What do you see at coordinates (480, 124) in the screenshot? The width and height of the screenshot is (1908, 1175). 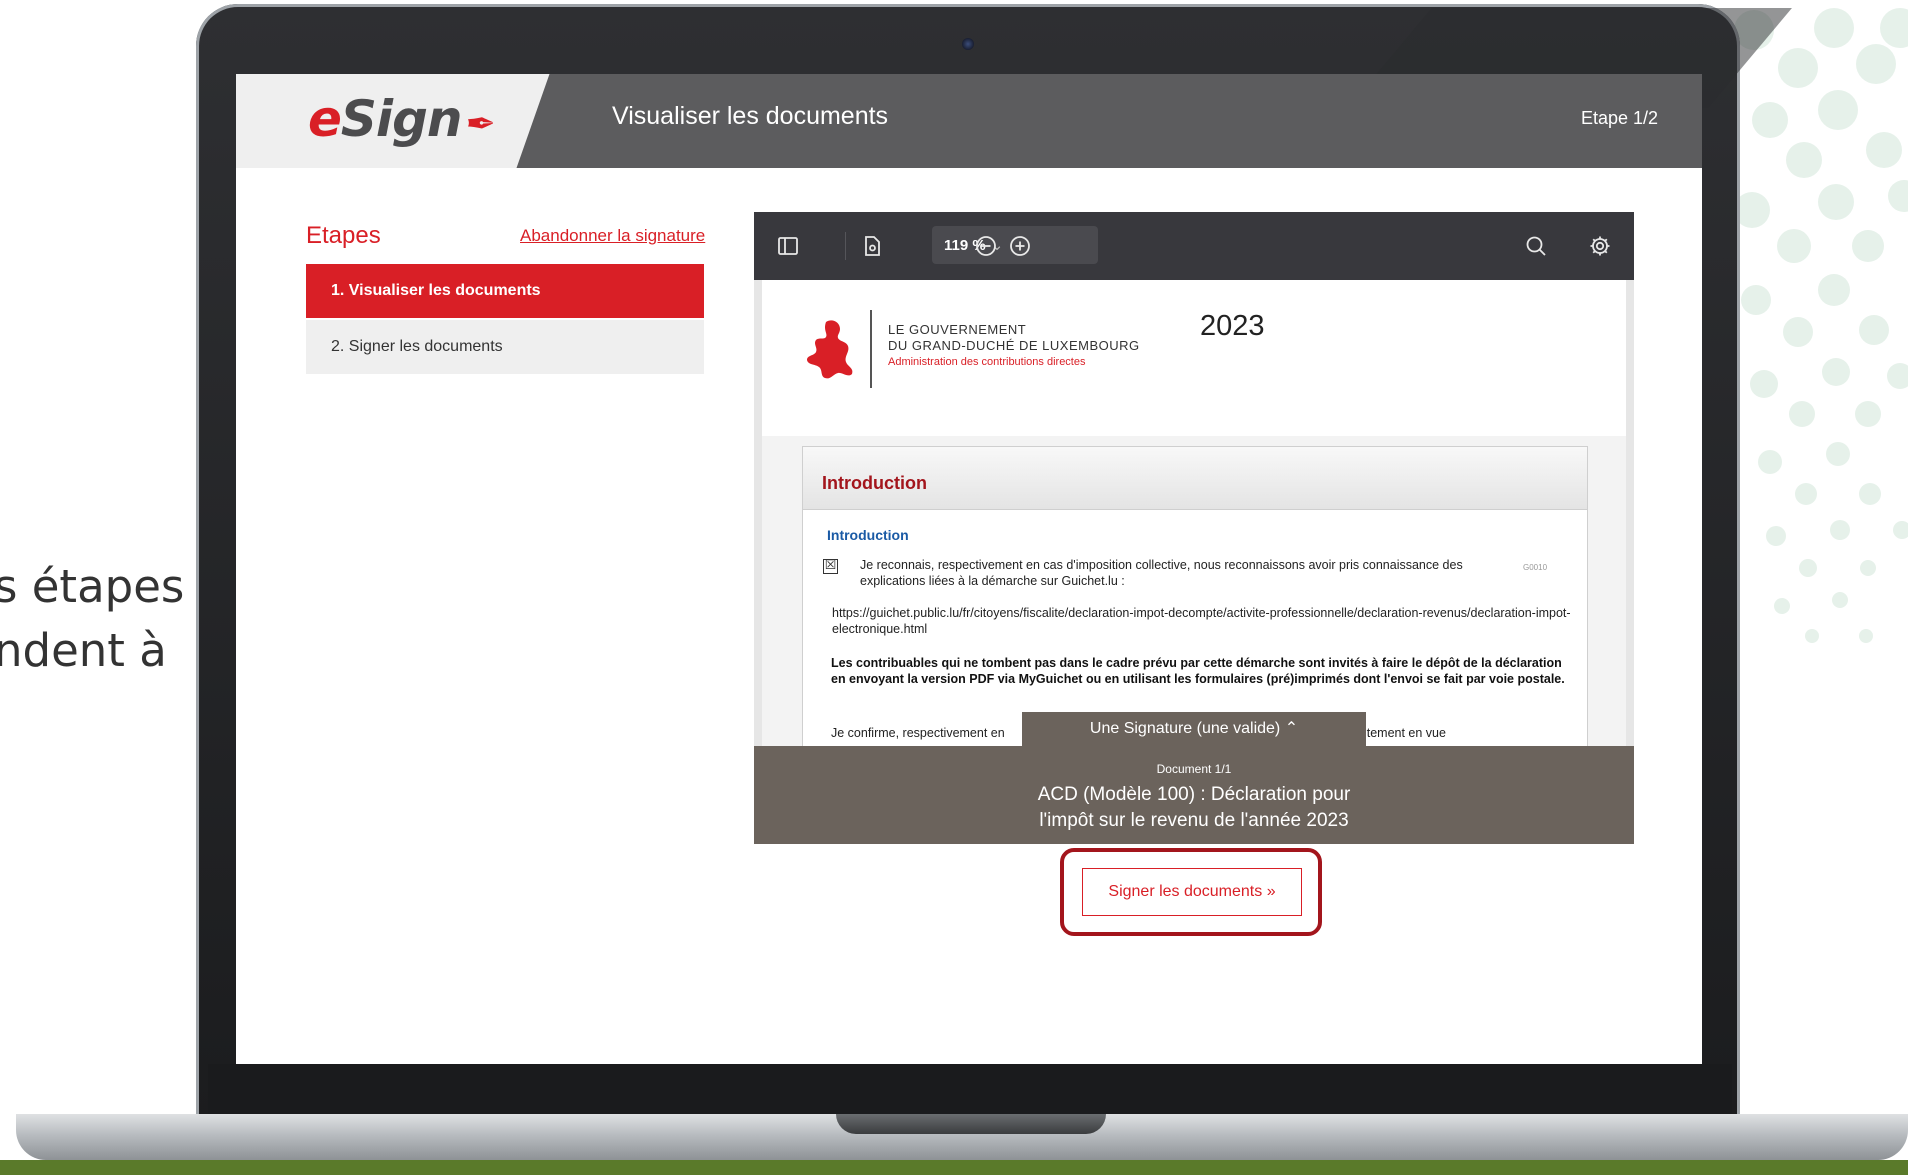 I see `pen-icon: ✒` at bounding box center [480, 124].